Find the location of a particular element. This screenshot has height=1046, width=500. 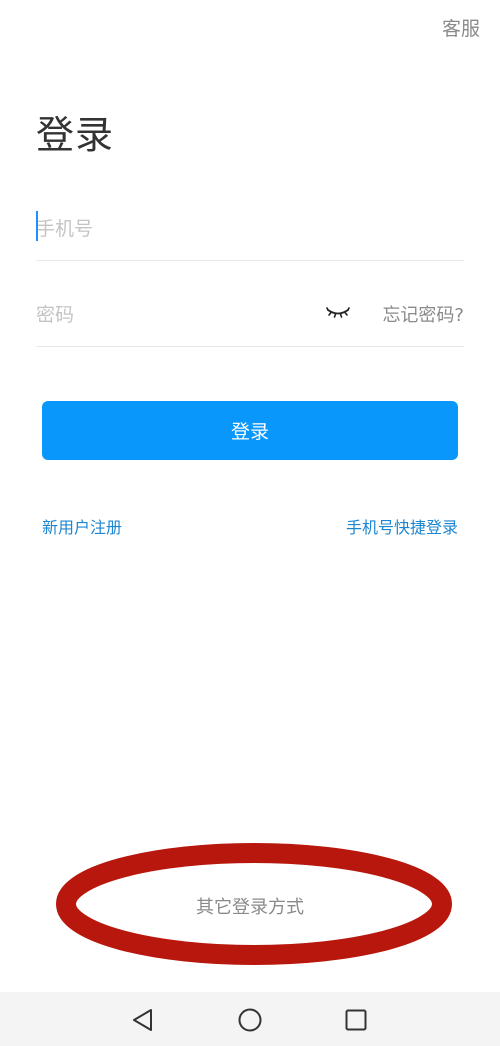

quick-login-link: 手机号快捷登录 is located at coordinates (402, 526).